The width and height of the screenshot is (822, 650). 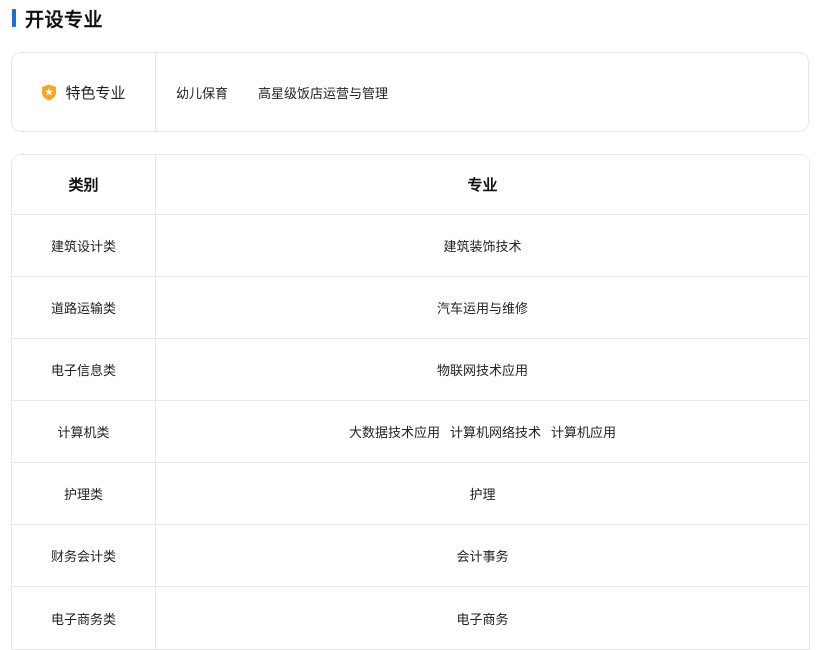 I want to click on featured-items: 幼儿保育 高星级饭店运营与管理, so click(x=287, y=92).